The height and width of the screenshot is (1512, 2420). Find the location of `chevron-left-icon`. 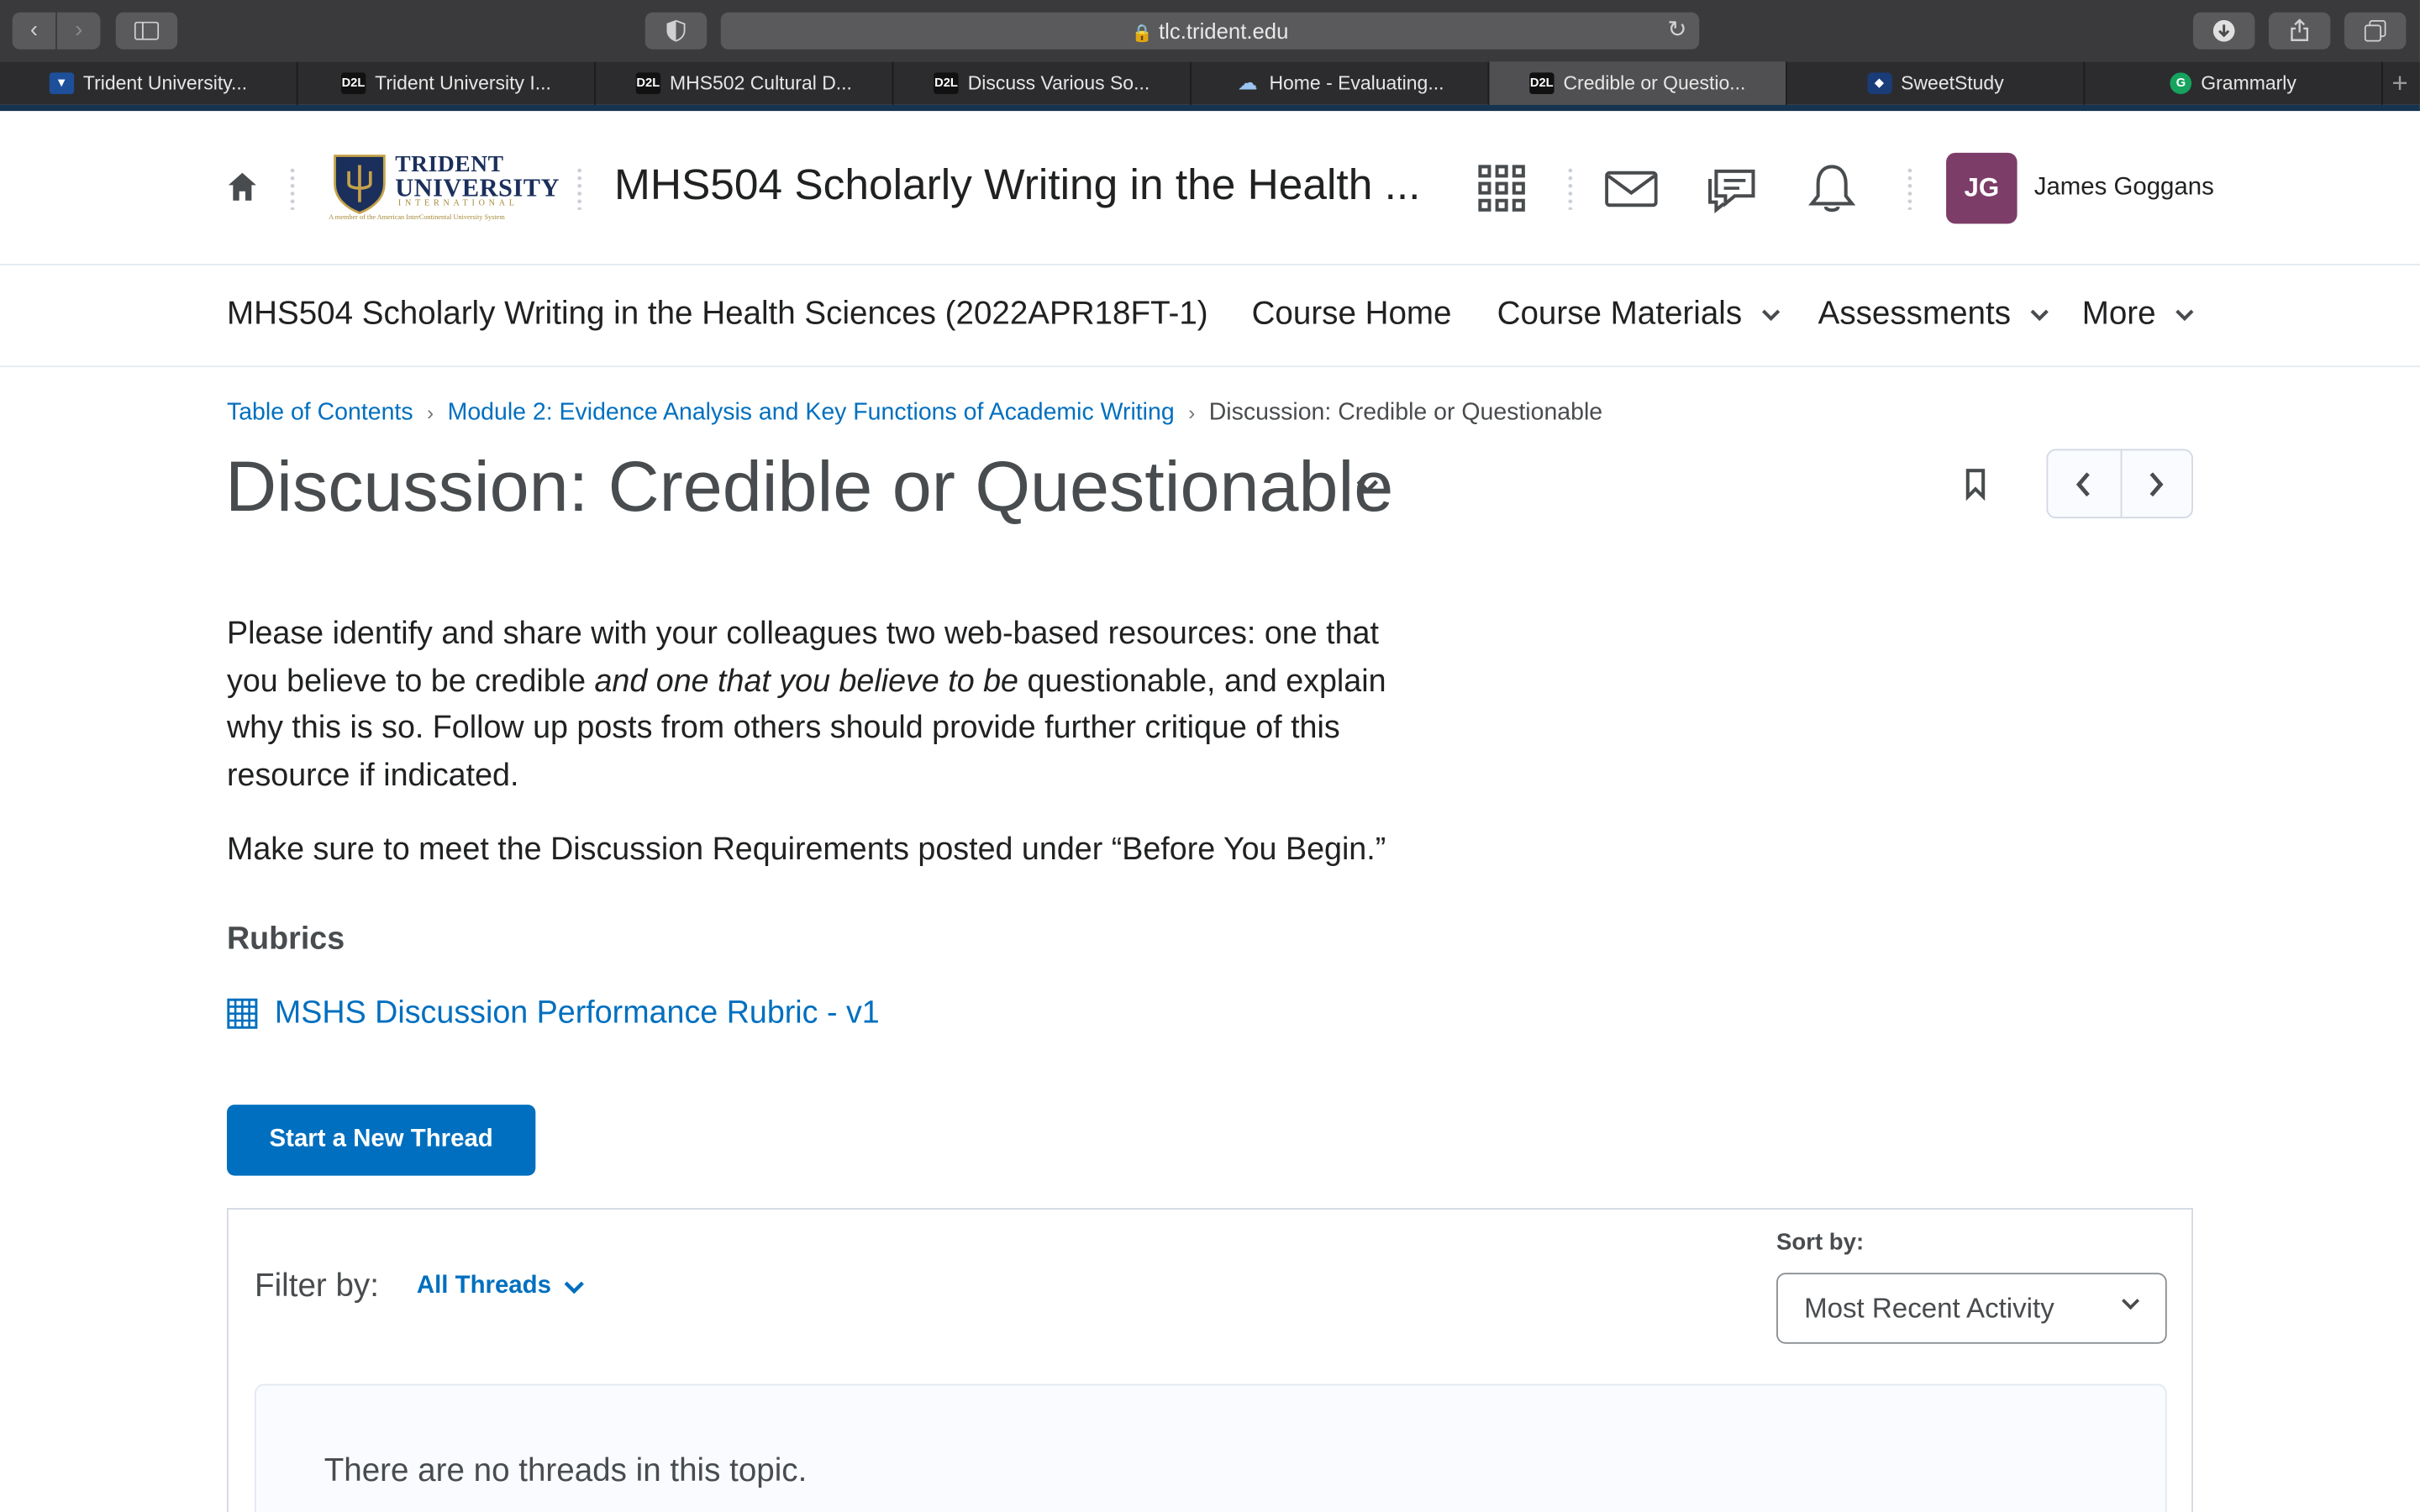

chevron-left-icon is located at coordinates (2084, 483).